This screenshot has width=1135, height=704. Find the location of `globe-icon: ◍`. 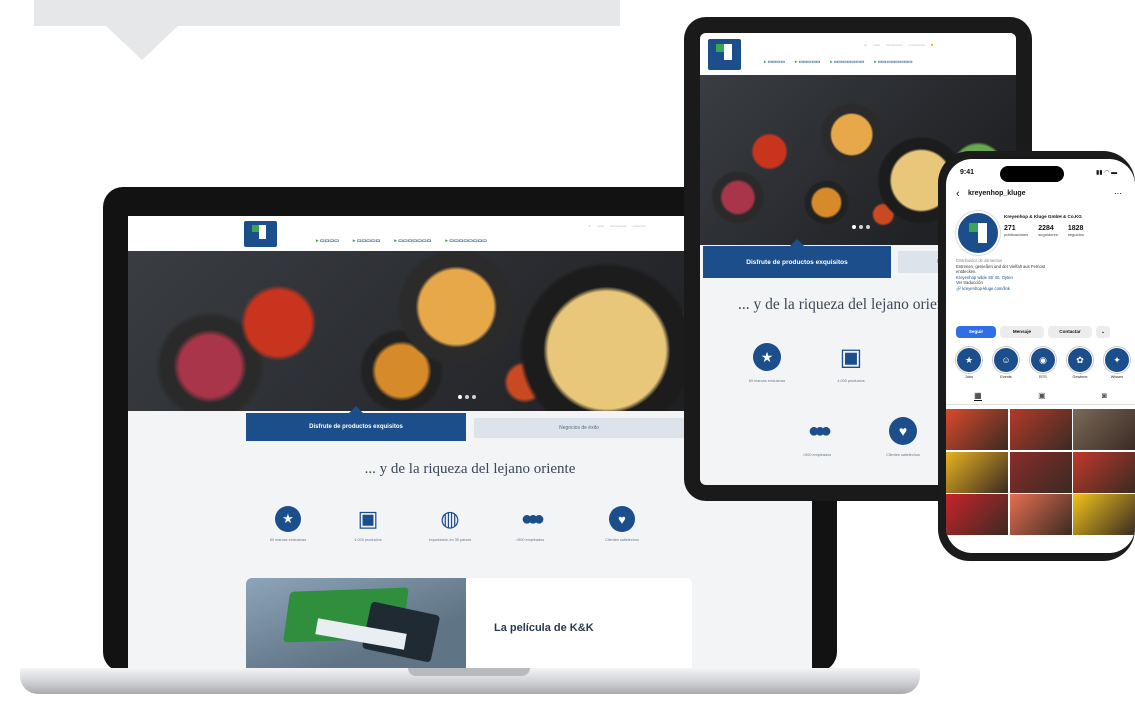

globe-icon: ◍ is located at coordinates (450, 518).